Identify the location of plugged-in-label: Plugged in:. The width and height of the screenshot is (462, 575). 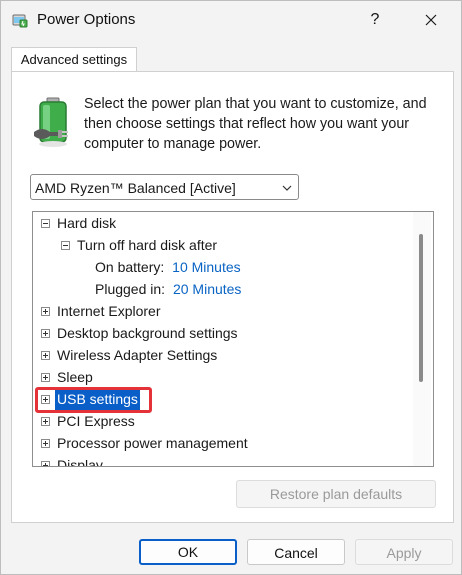
(130, 289).